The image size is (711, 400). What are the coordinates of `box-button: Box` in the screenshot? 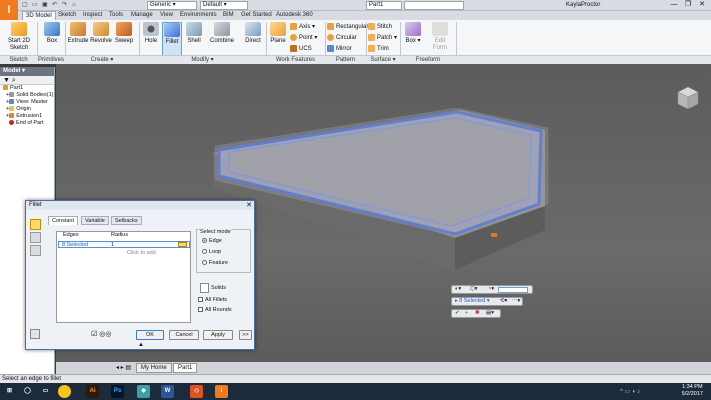 It's located at (52, 39).